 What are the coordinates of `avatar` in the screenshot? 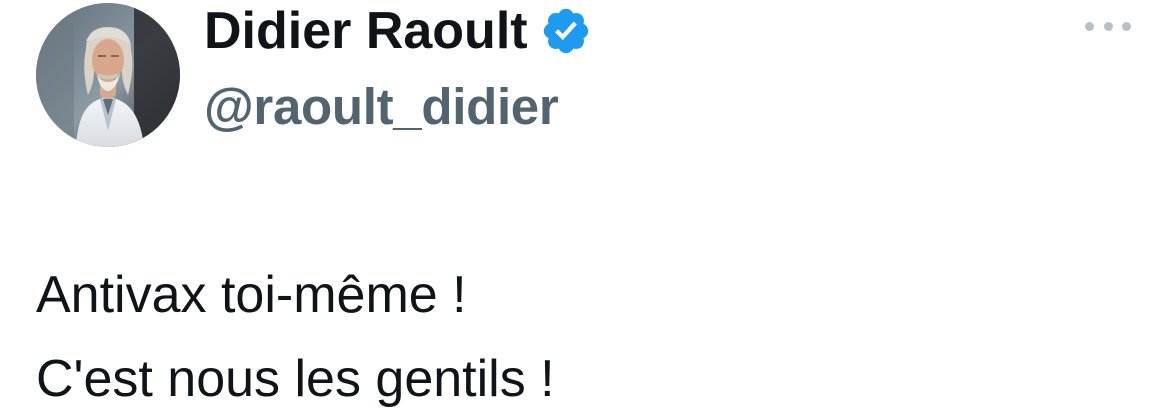 It's located at (108, 75).